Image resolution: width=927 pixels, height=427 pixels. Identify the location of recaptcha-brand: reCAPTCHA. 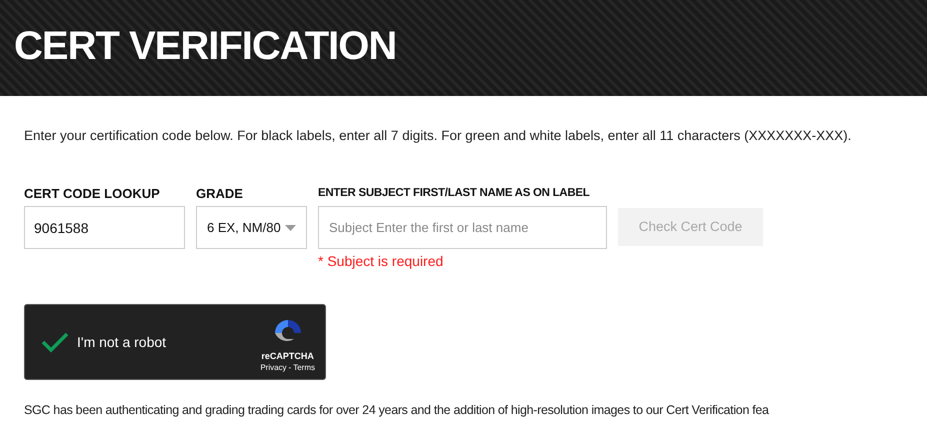
(287, 356).